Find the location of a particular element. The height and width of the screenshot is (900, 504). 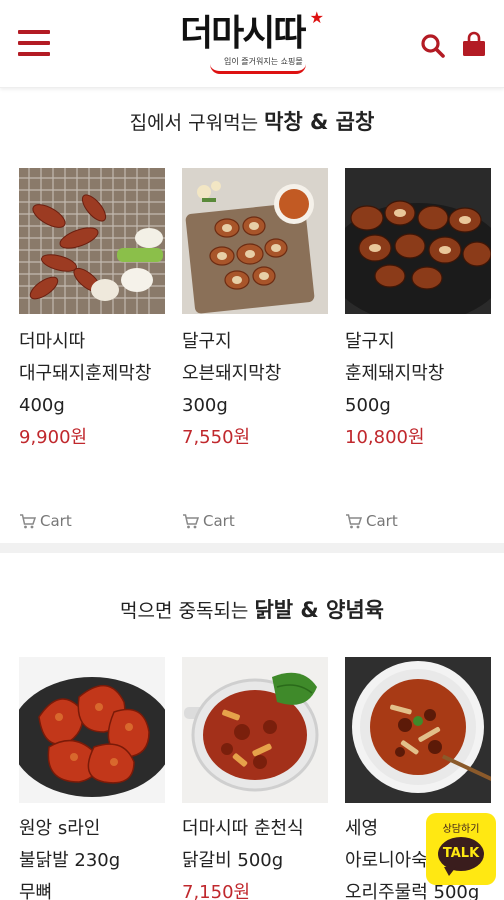

product-image-grilled-makchang is located at coordinates (92, 241).